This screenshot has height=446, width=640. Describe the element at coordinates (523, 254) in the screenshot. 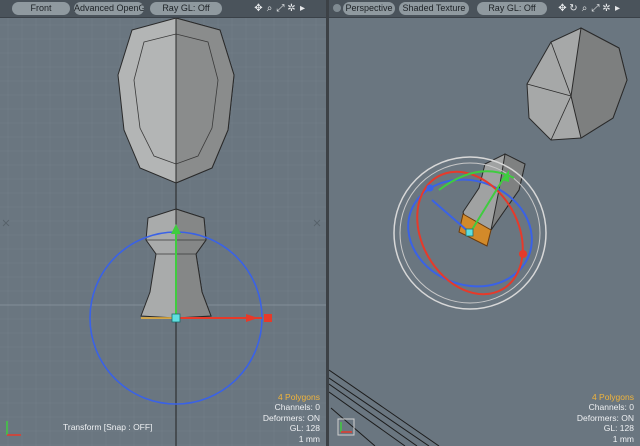

I see `x-handle-dot` at that location.